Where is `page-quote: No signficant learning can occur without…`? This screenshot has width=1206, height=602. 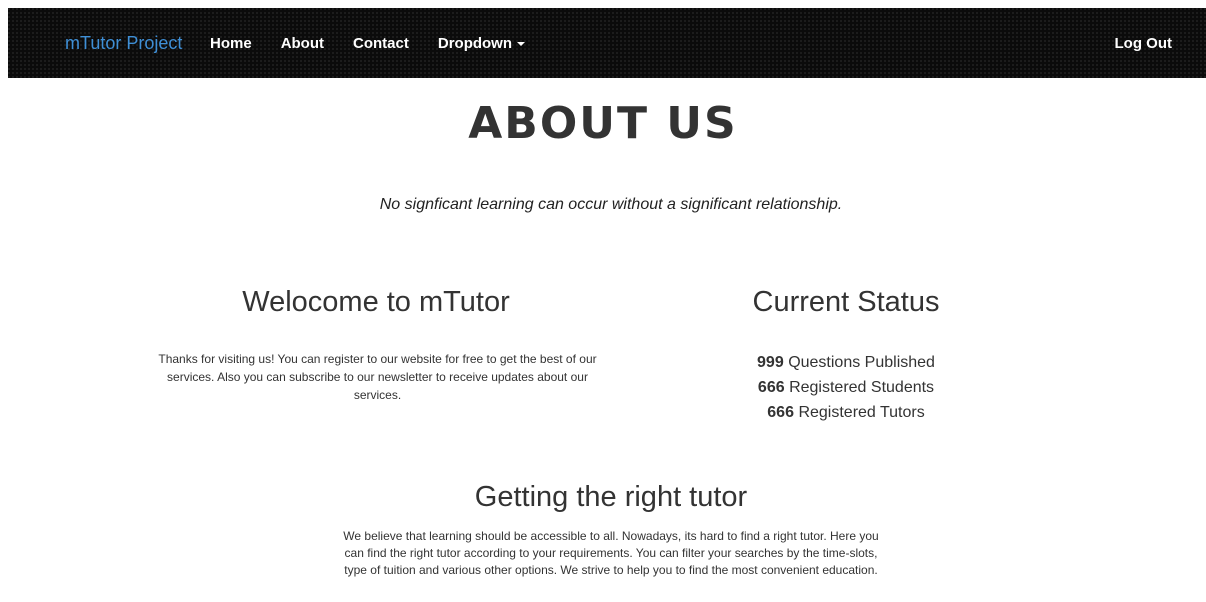
page-quote: No signficant learning can occur without… is located at coordinates (611, 204).